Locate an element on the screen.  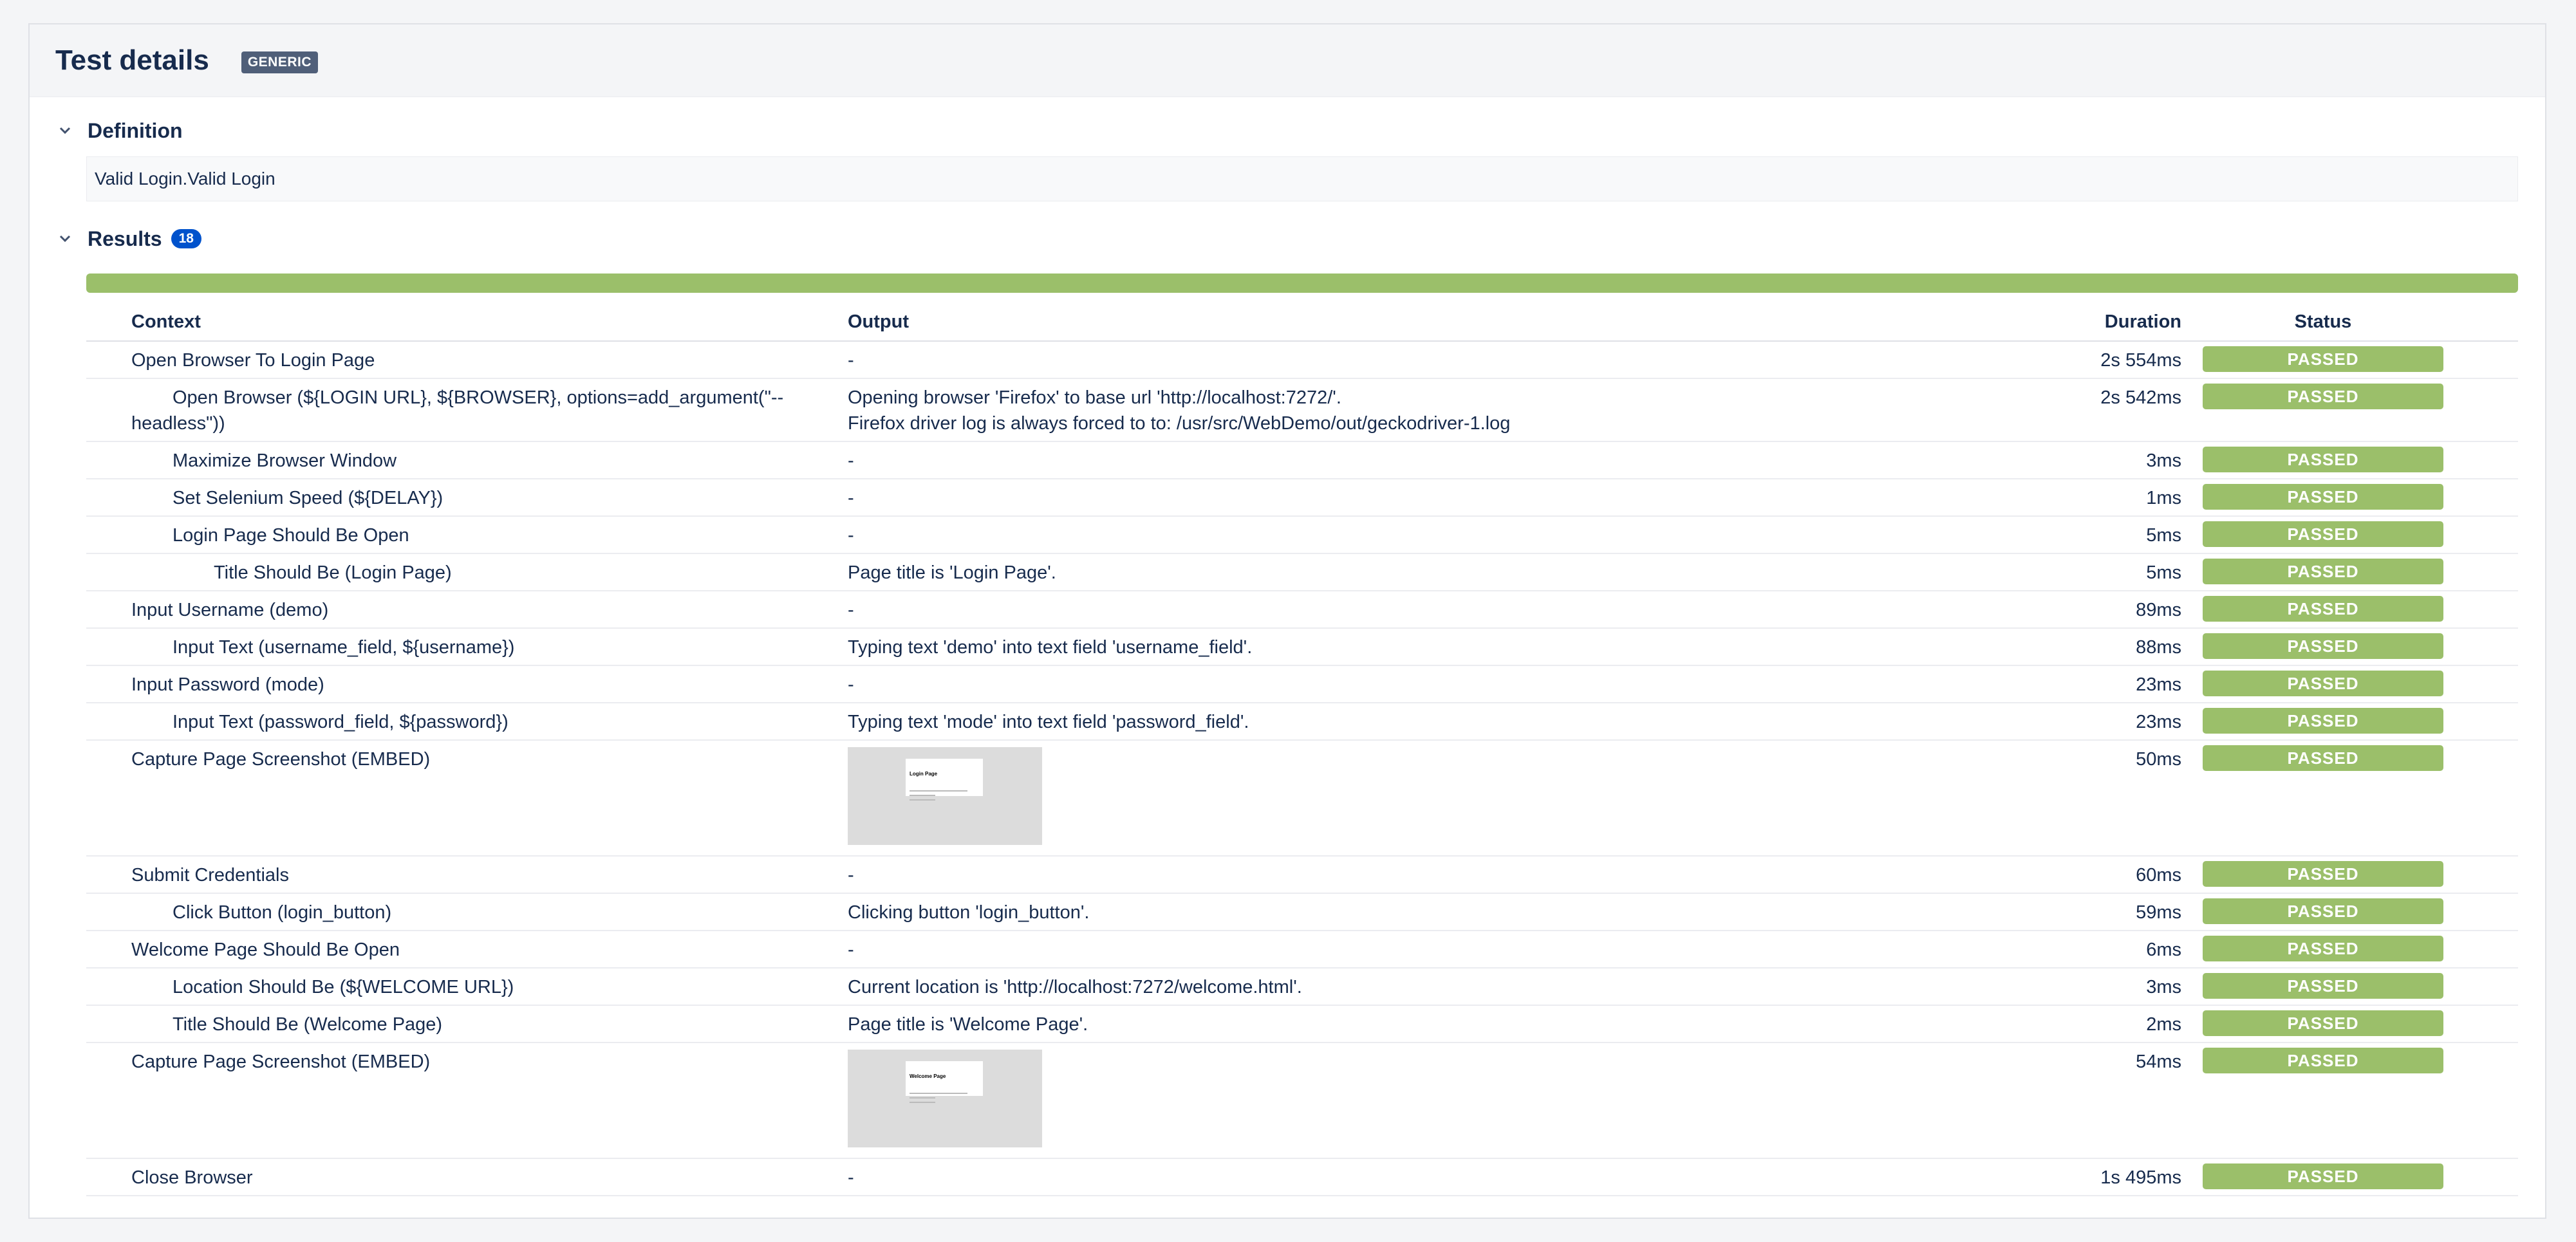
column-header-output: Output is located at coordinates (879, 321).